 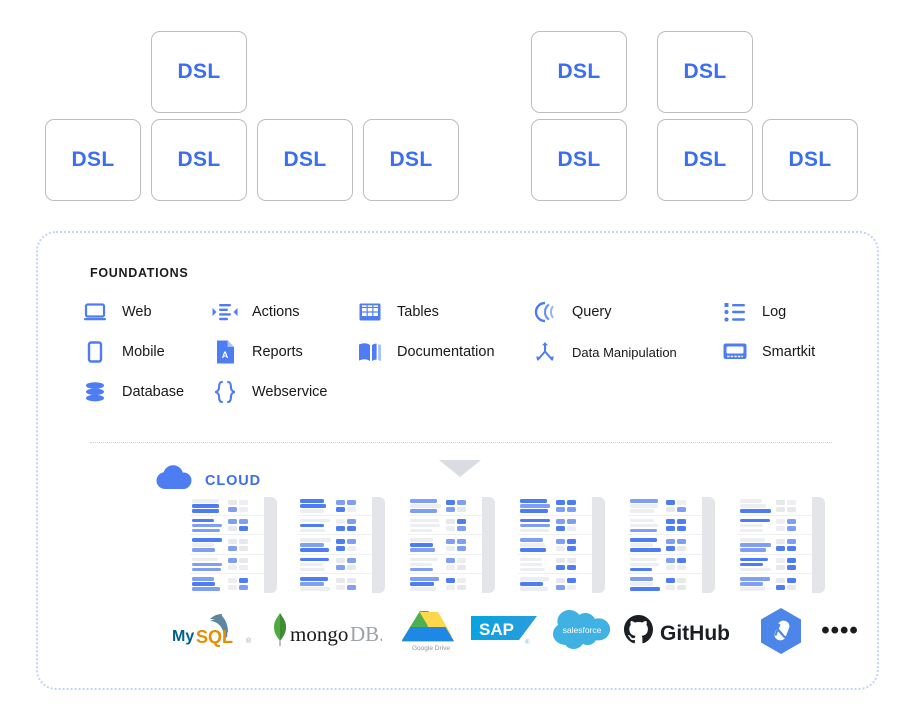 What do you see at coordinates (117, 312) in the screenshot?
I see `foundation-item: Web` at bounding box center [117, 312].